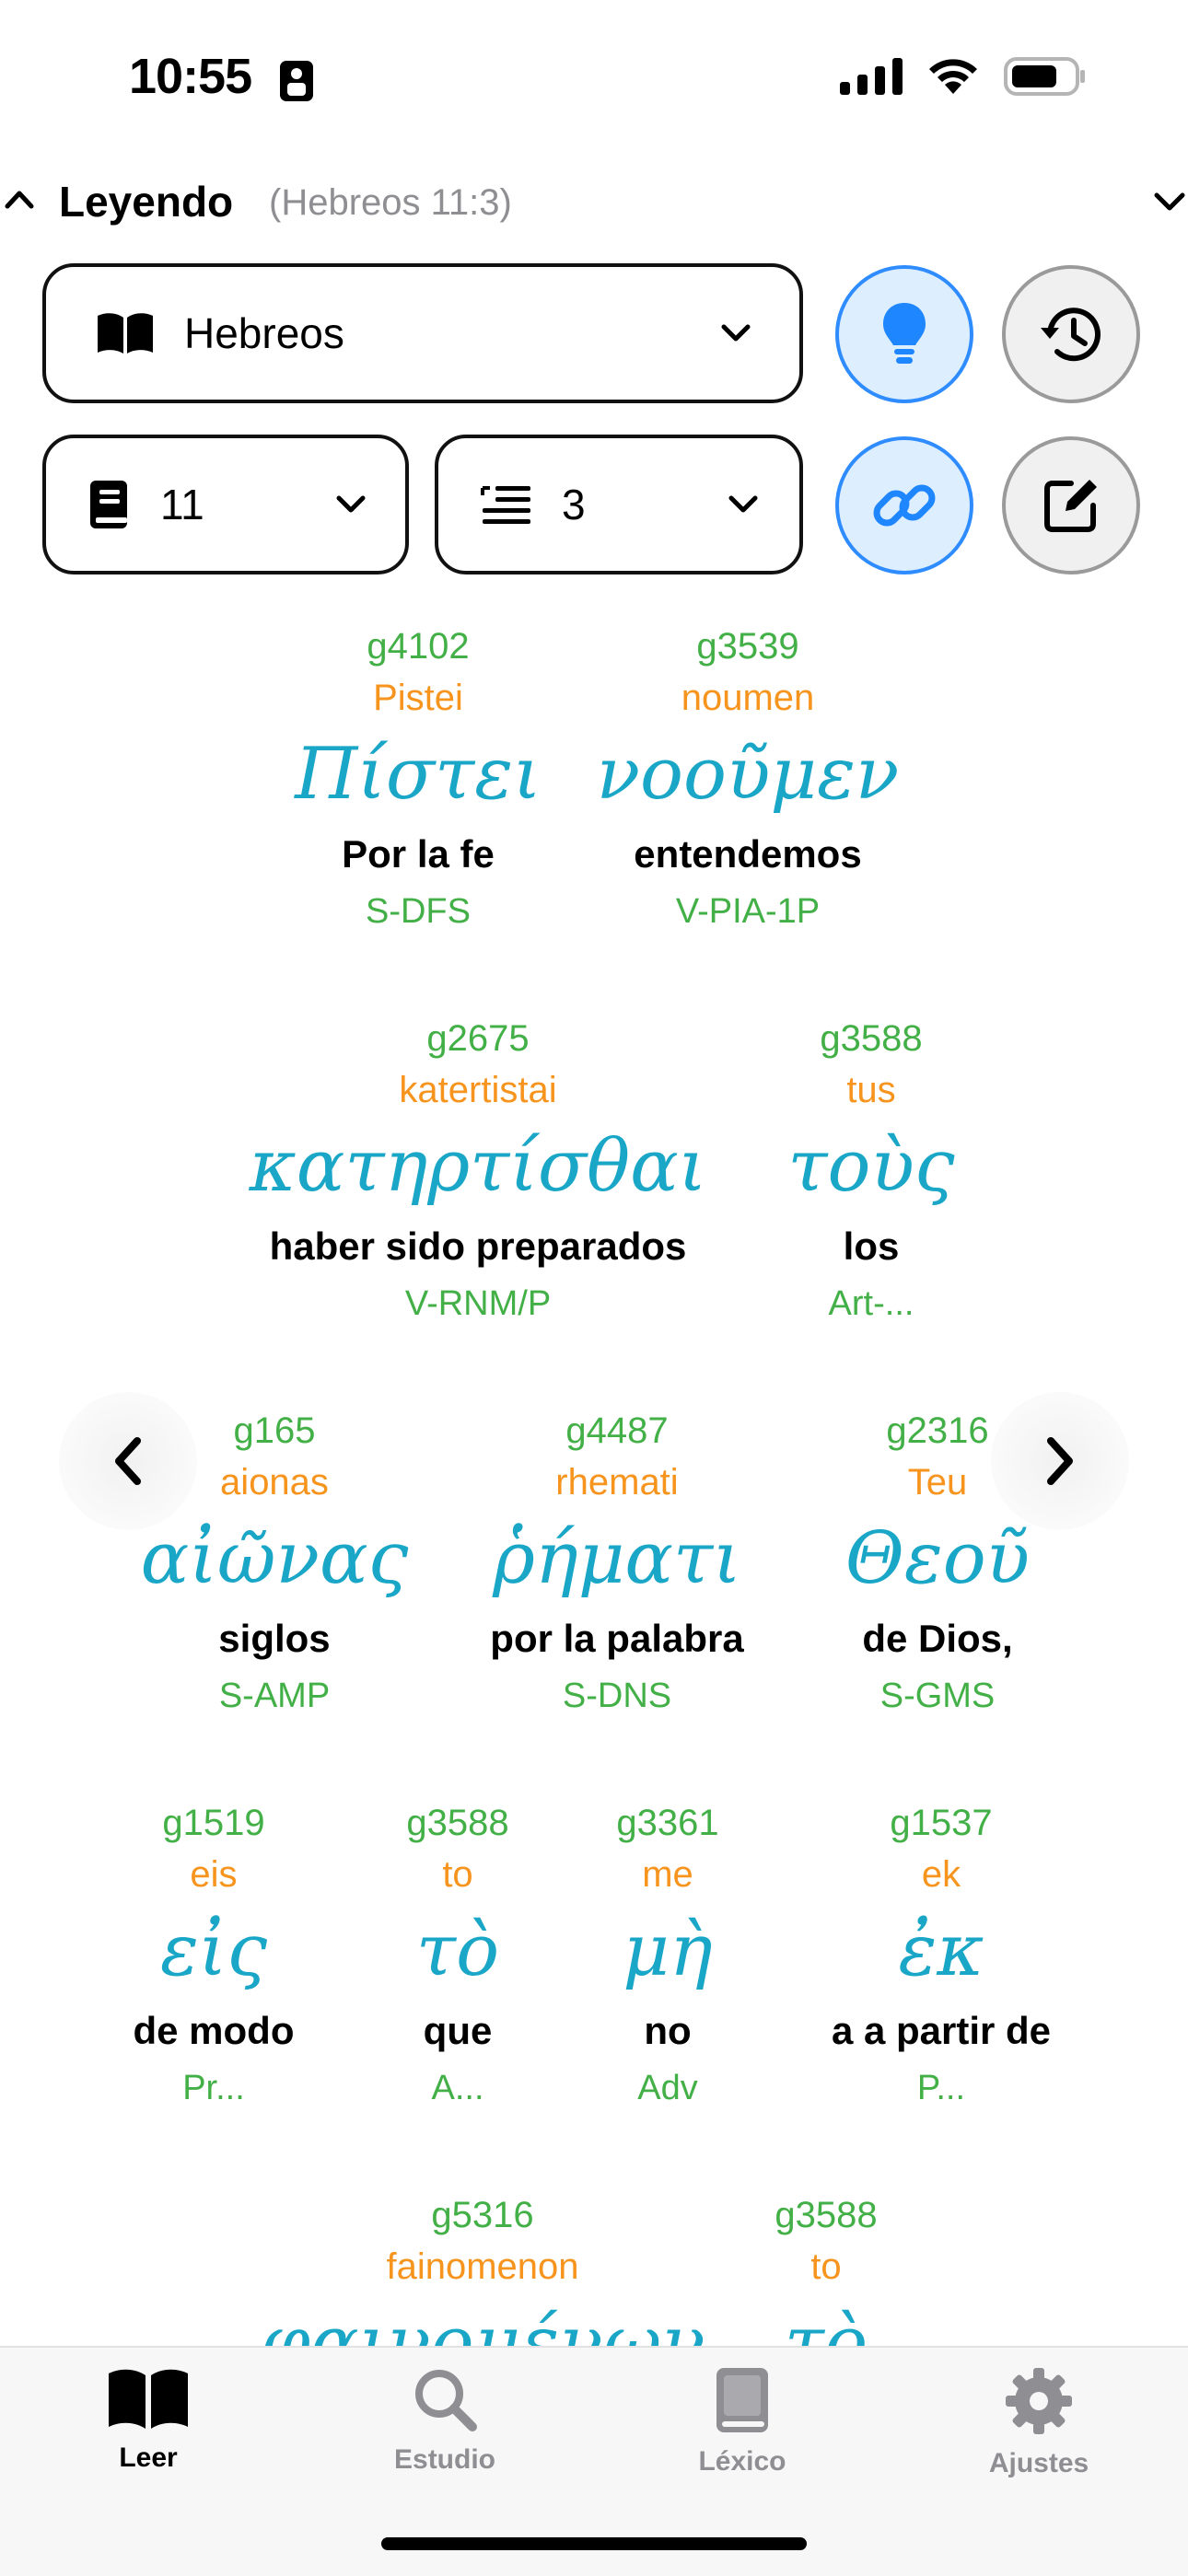 This screenshot has width=1188, height=2576. I want to click on chevron-right-icon, so click(1060, 1461).